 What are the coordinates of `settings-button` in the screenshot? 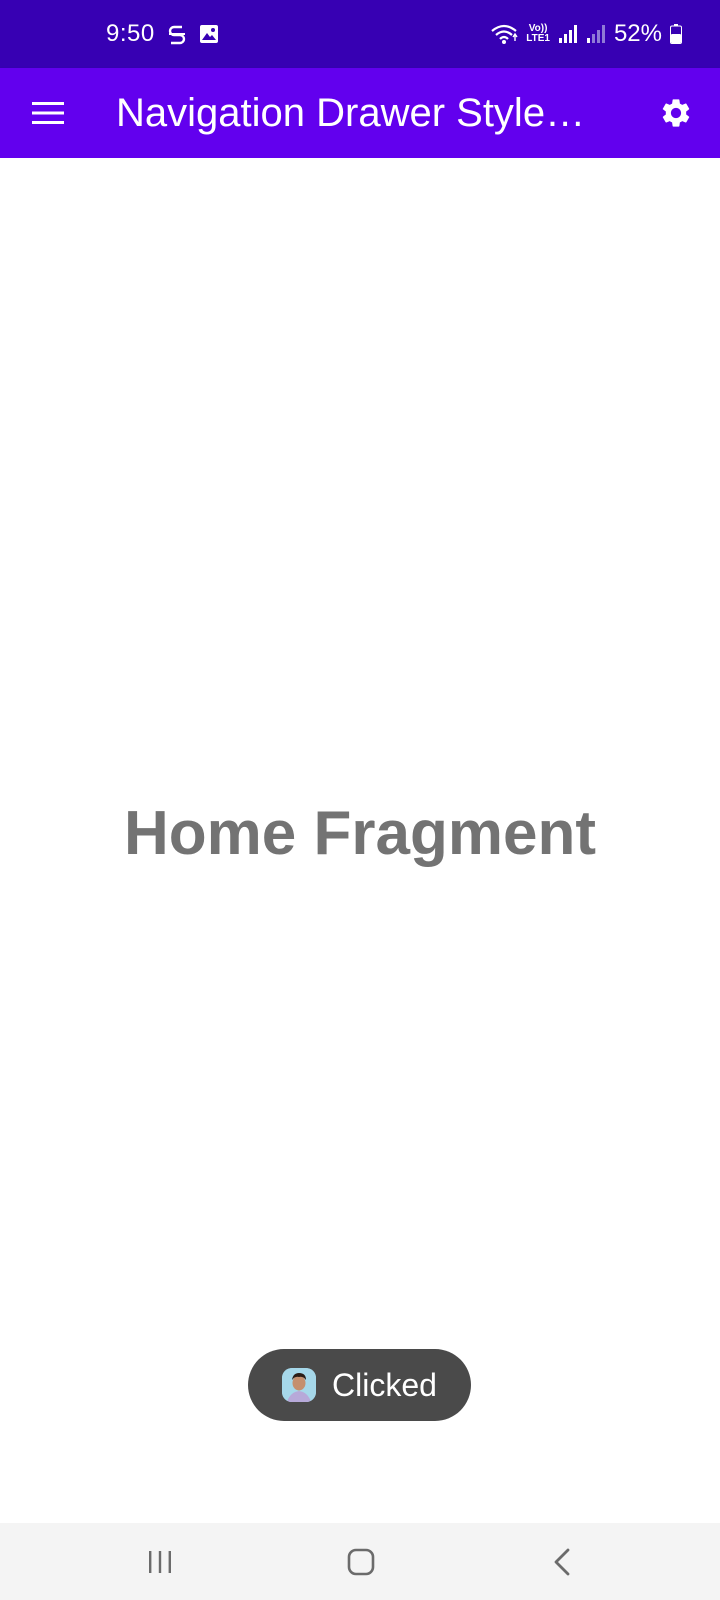 It's located at (676, 113).